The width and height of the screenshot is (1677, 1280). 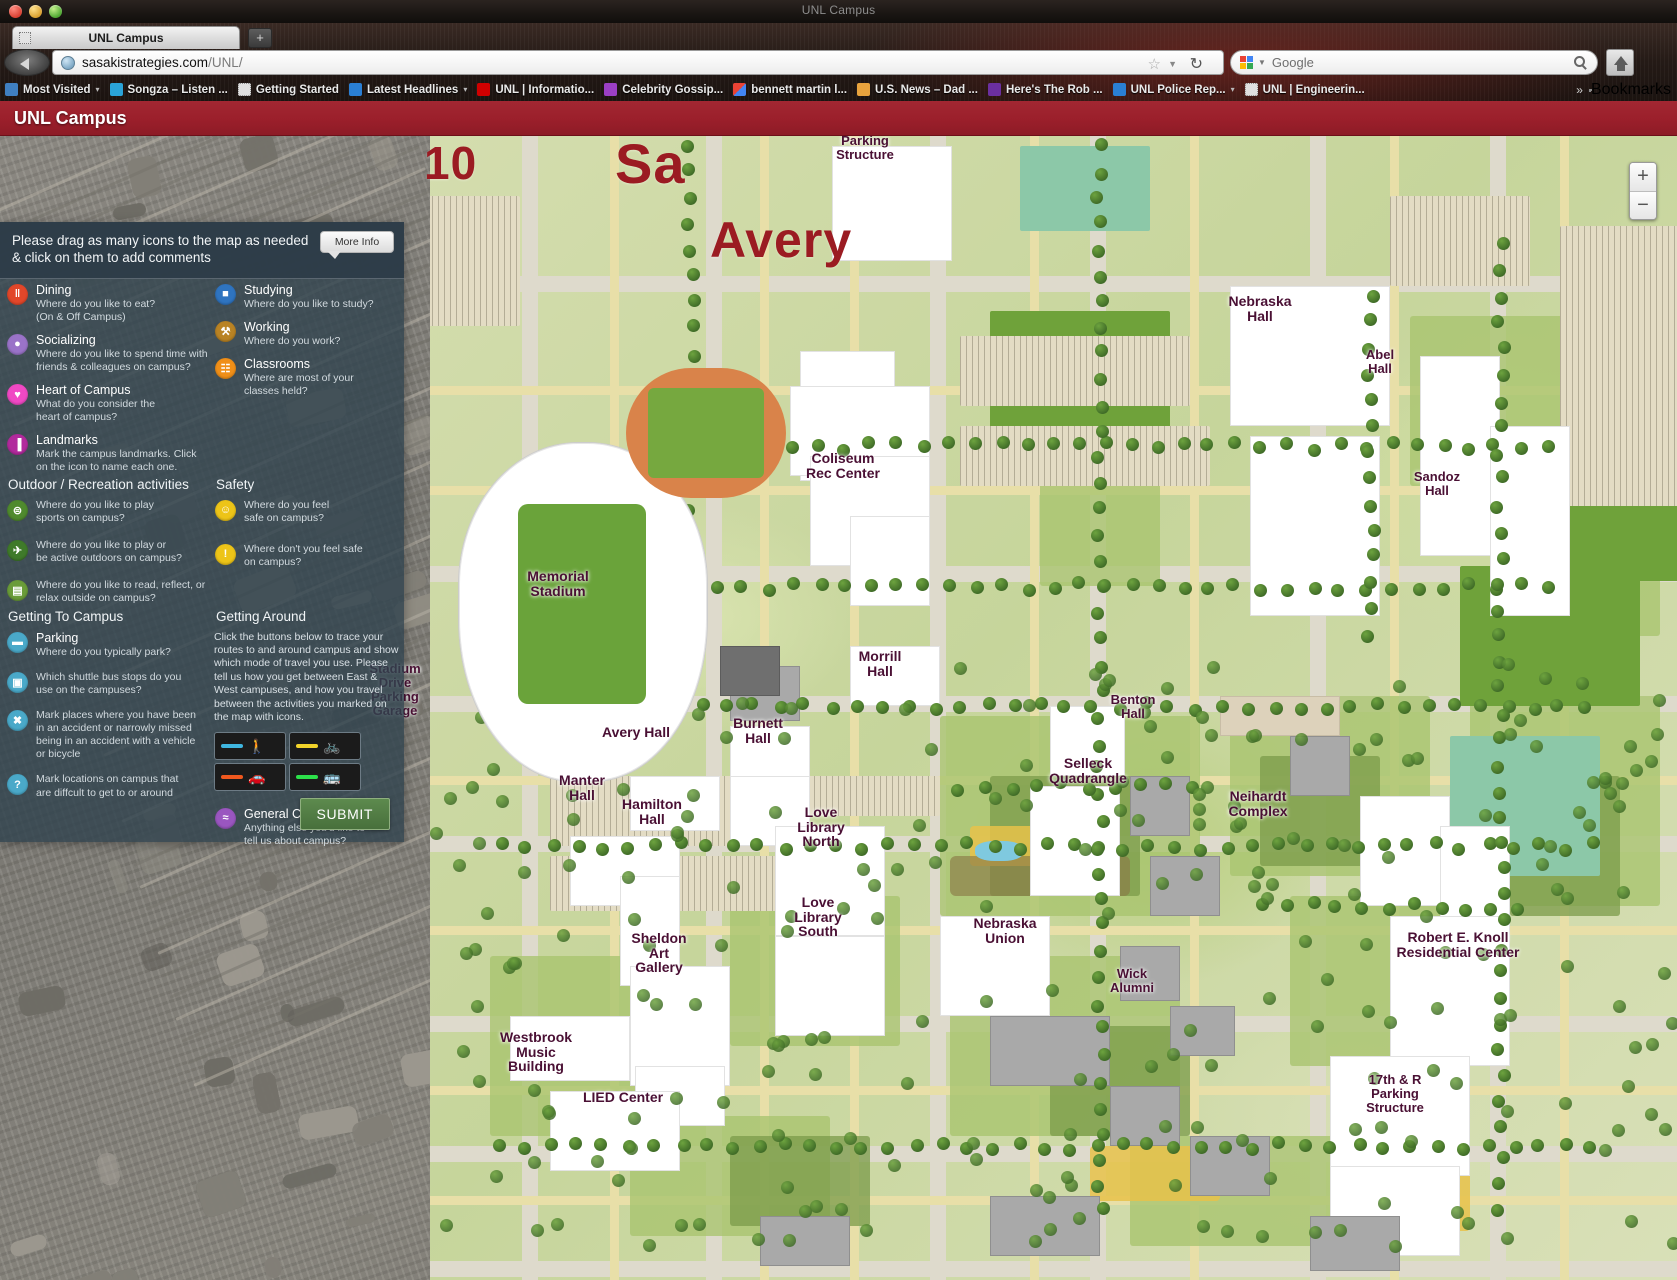 What do you see at coordinates (17, 294) in the screenshot?
I see `fork-knife-icon: ‖` at bounding box center [17, 294].